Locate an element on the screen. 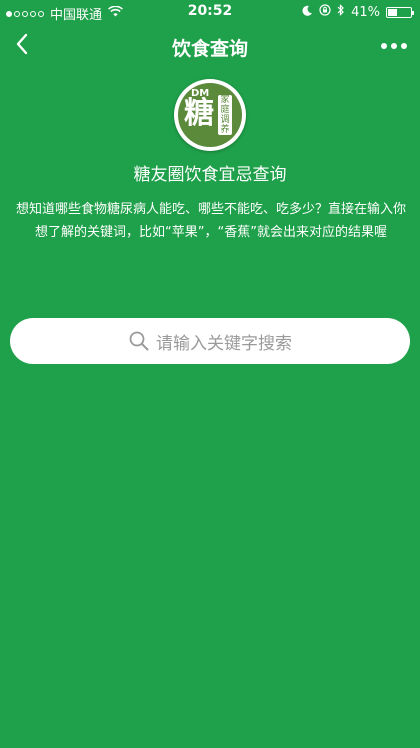  status-right: 41% is located at coordinates (358, 12).